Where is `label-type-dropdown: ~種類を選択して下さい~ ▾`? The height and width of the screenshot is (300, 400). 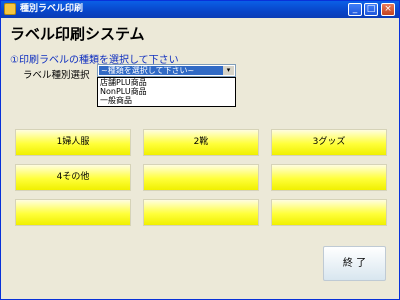
label-type-dropdown: ~種類を選択して下さい~ ▾ is located at coordinates (166, 70).